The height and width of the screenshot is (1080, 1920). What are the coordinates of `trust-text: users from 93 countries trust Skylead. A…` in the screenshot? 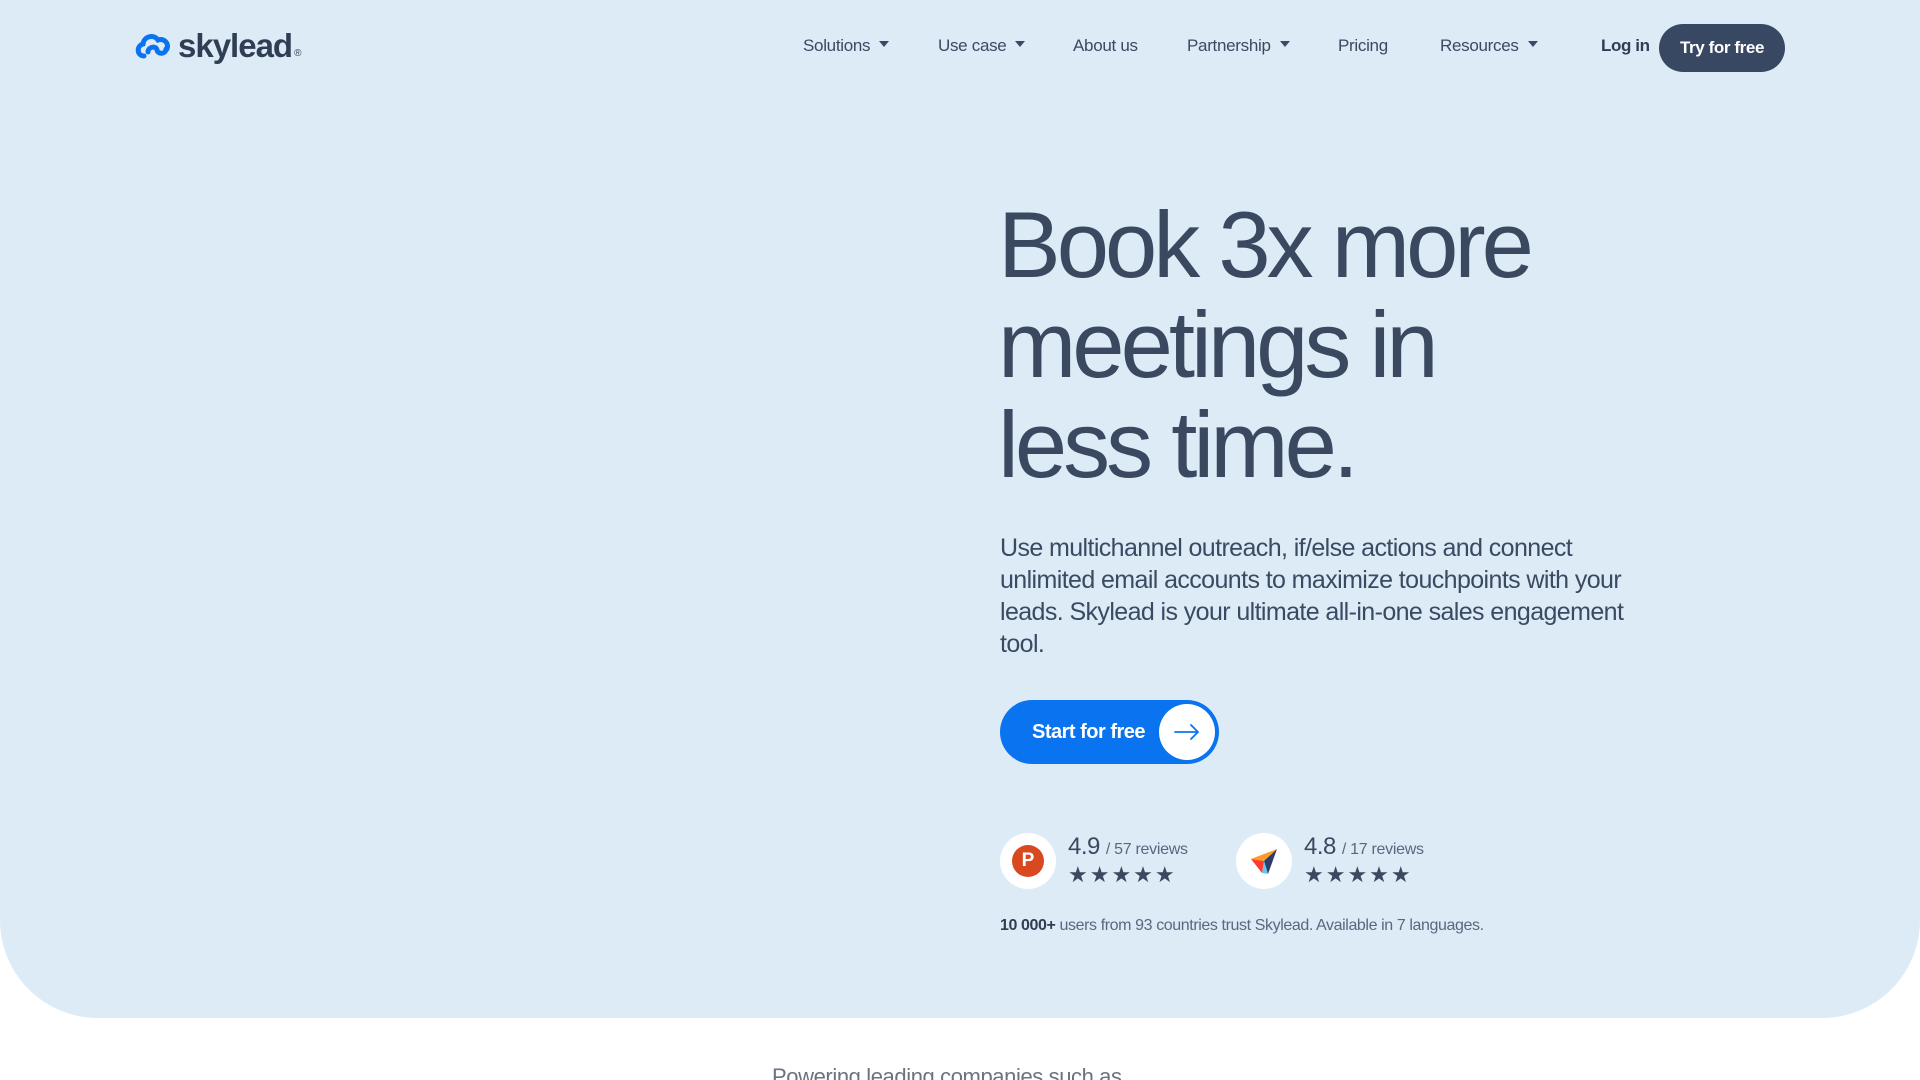 It's located at (1270, 925).